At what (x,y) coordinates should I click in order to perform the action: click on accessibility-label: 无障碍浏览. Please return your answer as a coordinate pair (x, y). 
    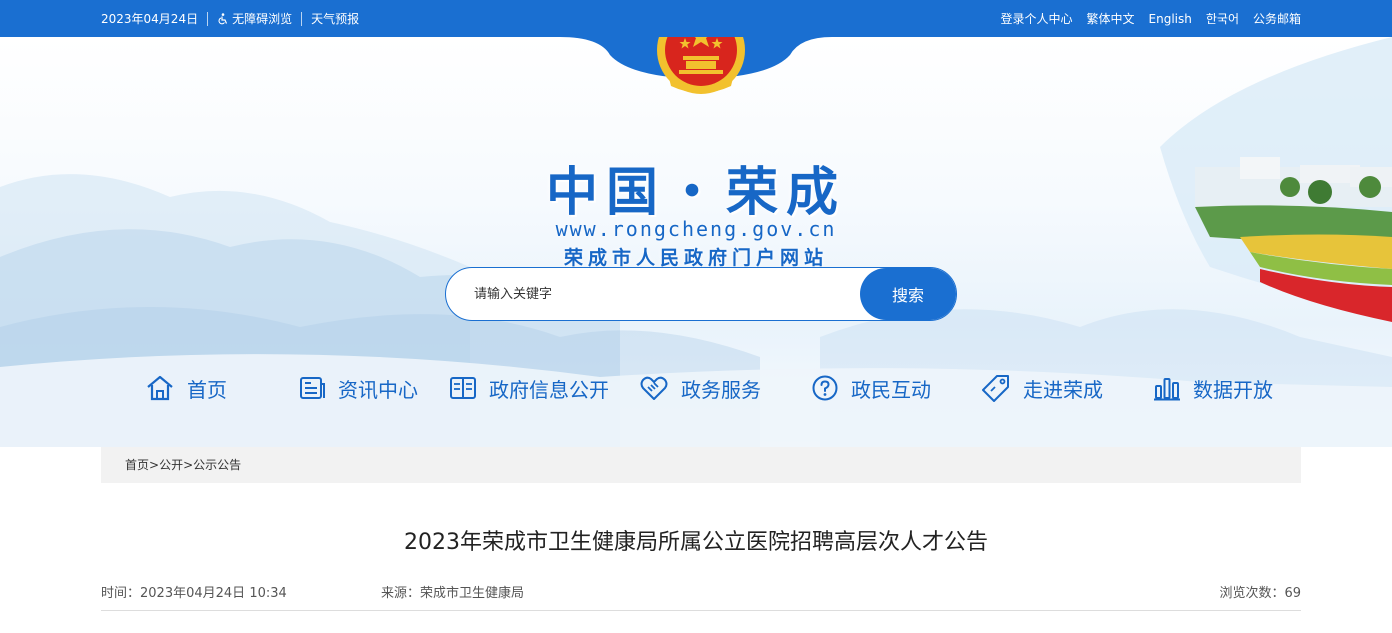
    Looking at the image, I should click on (262, 19).